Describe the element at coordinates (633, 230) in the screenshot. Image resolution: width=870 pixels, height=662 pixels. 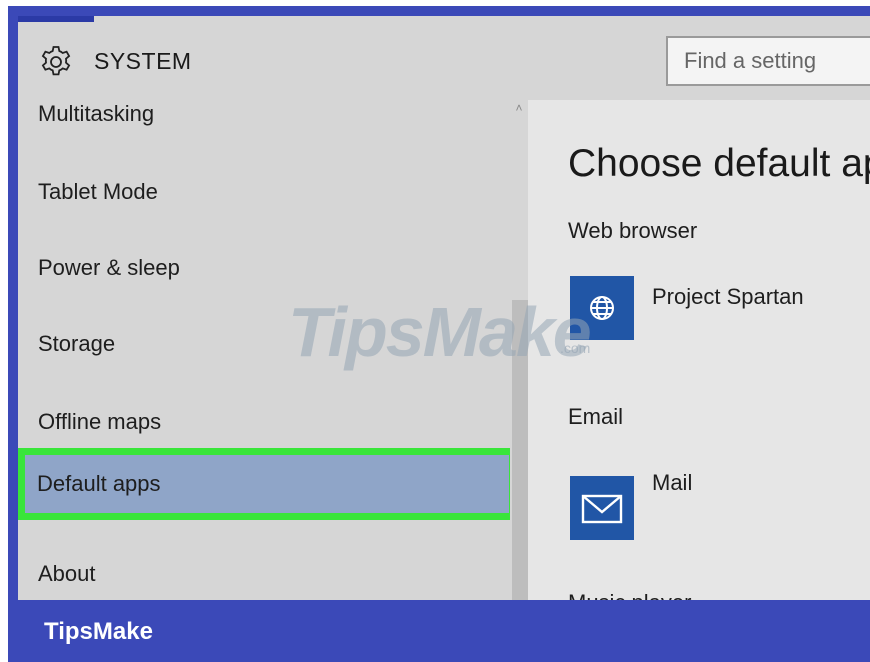
I see `section-label-web-browser: Web browser` at that location.